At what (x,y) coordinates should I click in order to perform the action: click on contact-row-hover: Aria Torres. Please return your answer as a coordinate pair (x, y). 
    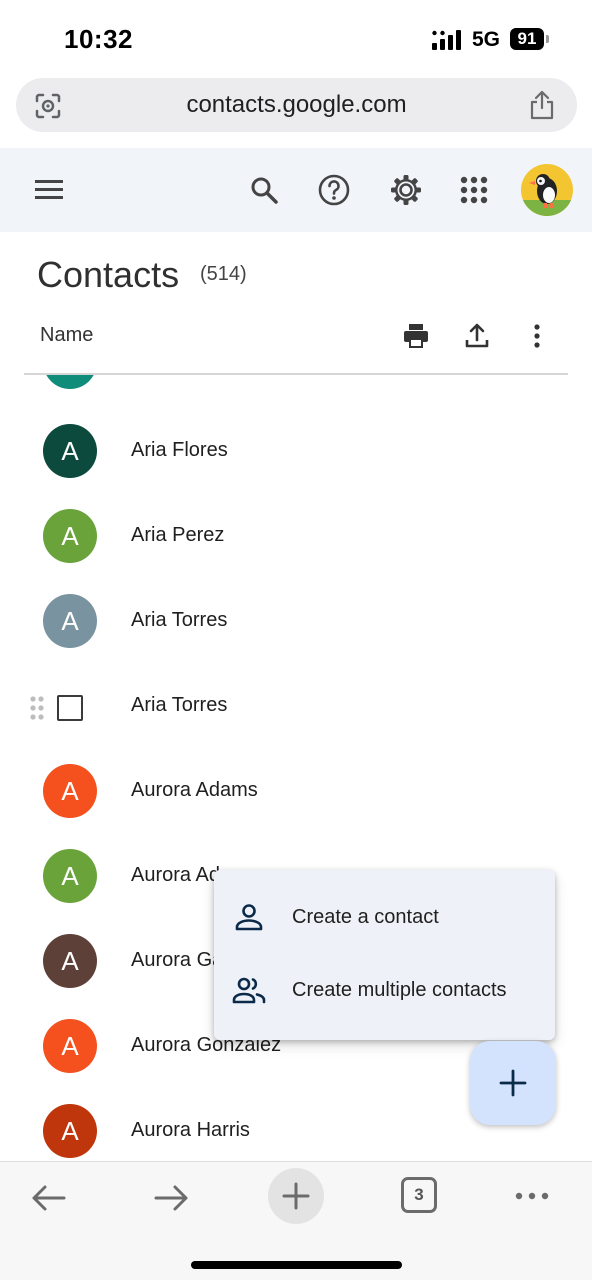
    Looking at the image, I should click on (296, 707).